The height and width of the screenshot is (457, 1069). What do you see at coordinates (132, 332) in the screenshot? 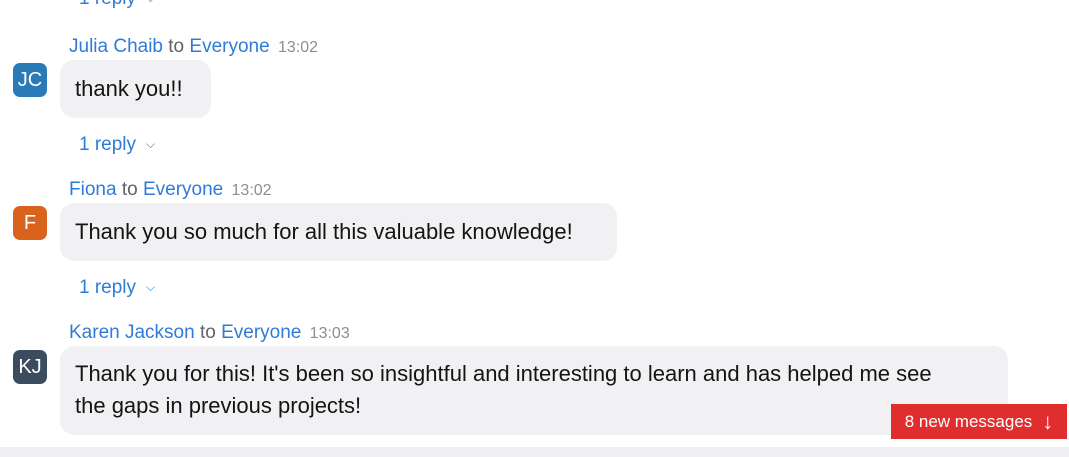
I see `sender-name: Karen Jackson` at bounding box center [132, 332].